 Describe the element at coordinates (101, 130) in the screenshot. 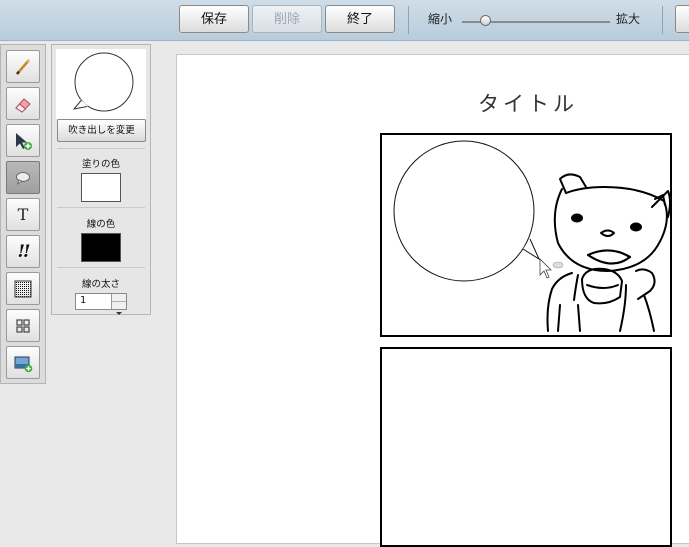

I see `change-bubble-button: 吹き出しを変更` at that location.